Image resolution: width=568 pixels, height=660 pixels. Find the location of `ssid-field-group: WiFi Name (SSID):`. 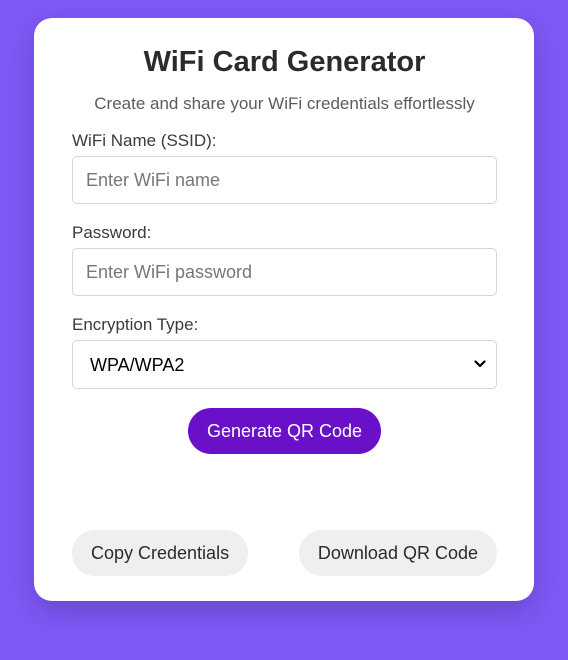

ssid-field-group: WiFi Name (SSID): is located at coordinates (284, 167).